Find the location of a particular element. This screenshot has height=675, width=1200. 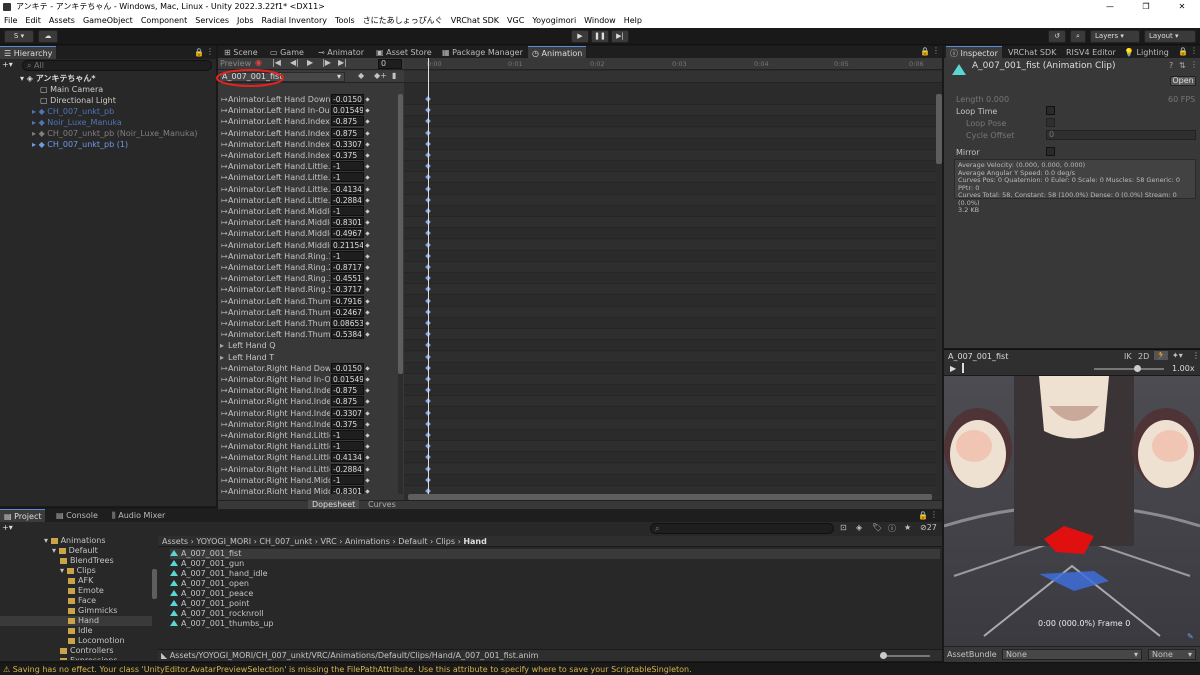

property-row: ↦Animator.Left Hand.Index.Spr-0.375 is located at coordinates (308, 155).